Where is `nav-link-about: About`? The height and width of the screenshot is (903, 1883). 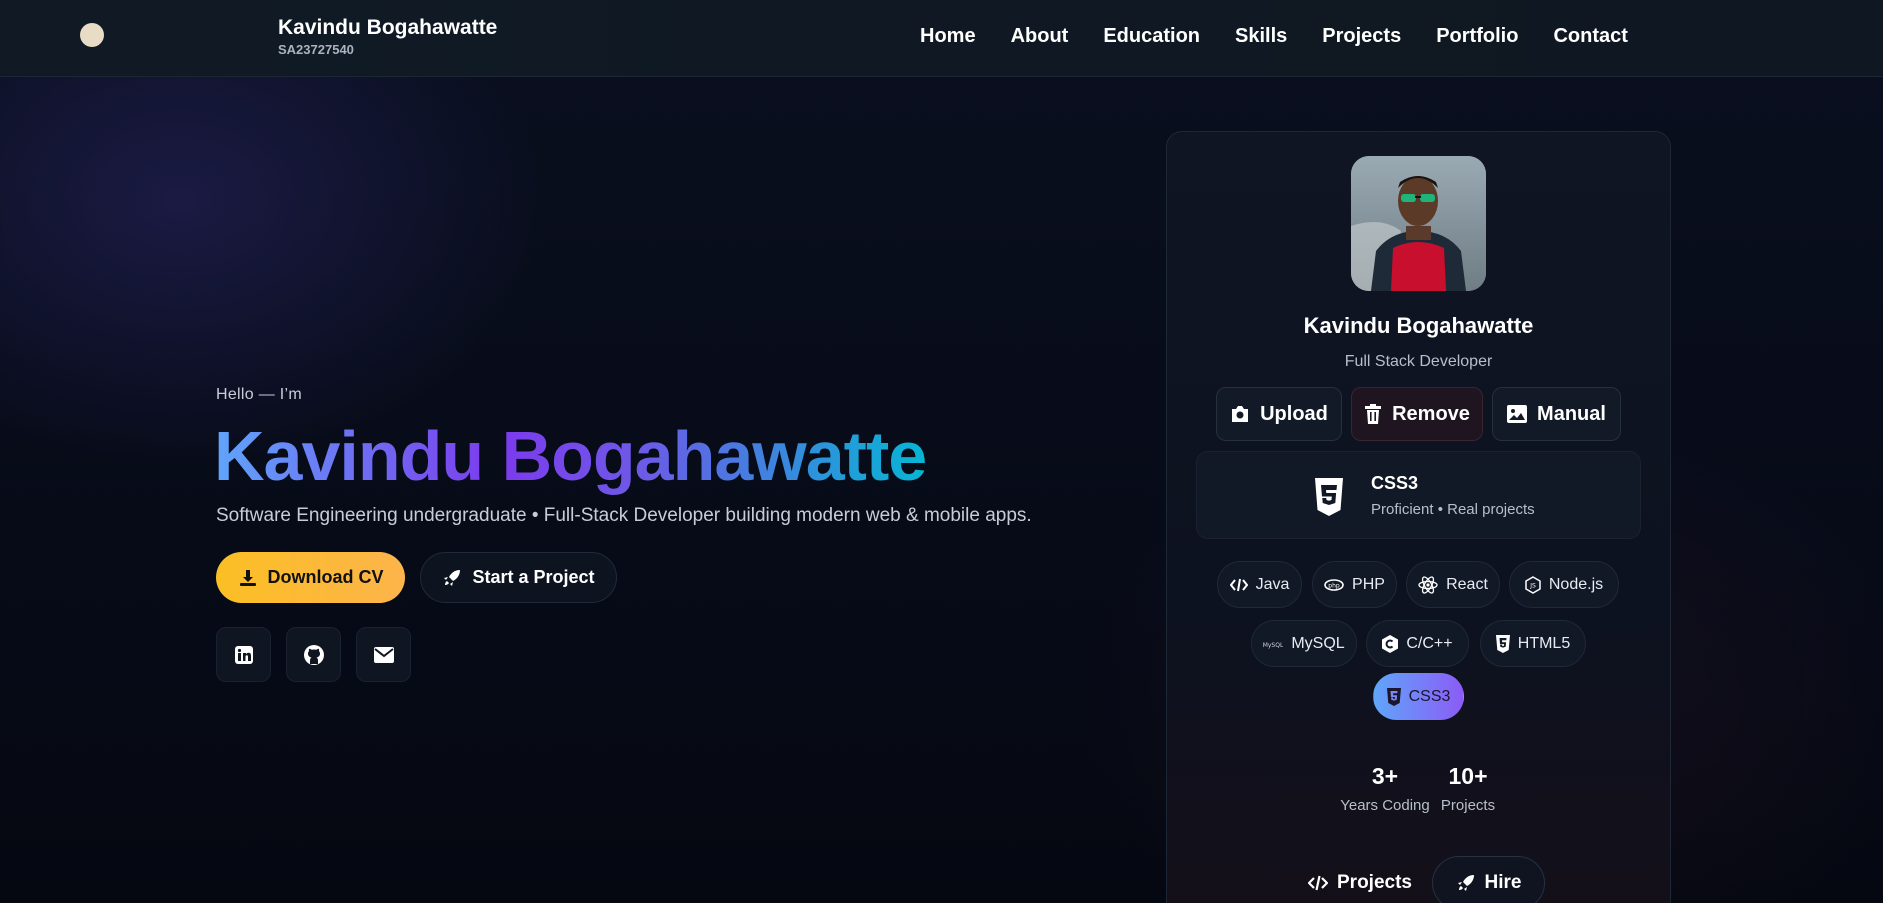 nav-link-about: About is located at coordinates (1040, 36).